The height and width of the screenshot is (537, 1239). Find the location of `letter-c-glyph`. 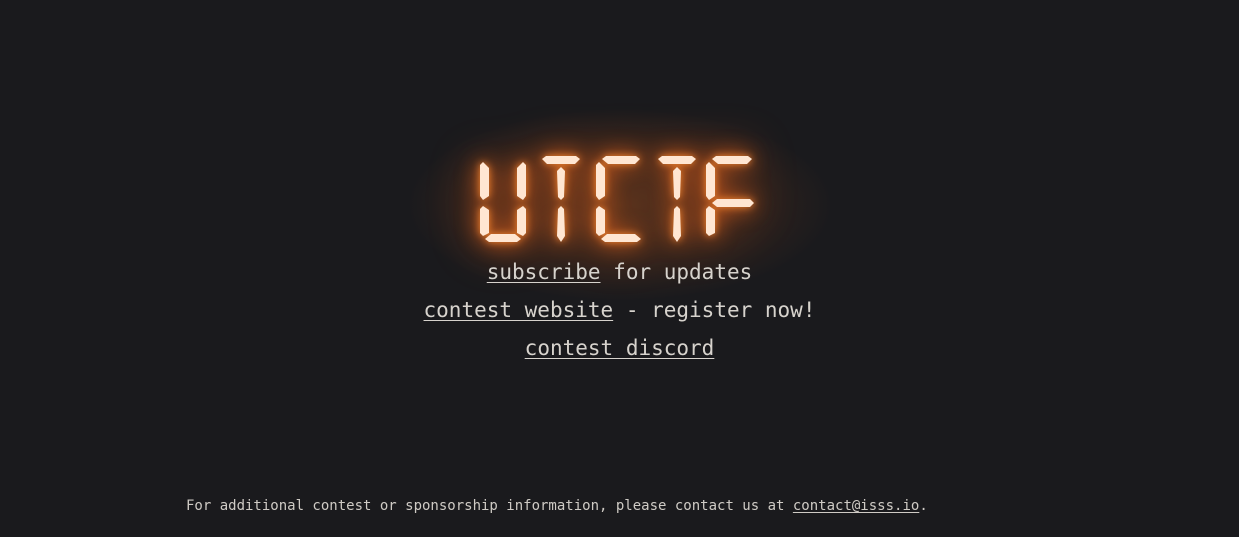

letter-c-glyph is located at coordinates (618, 199).